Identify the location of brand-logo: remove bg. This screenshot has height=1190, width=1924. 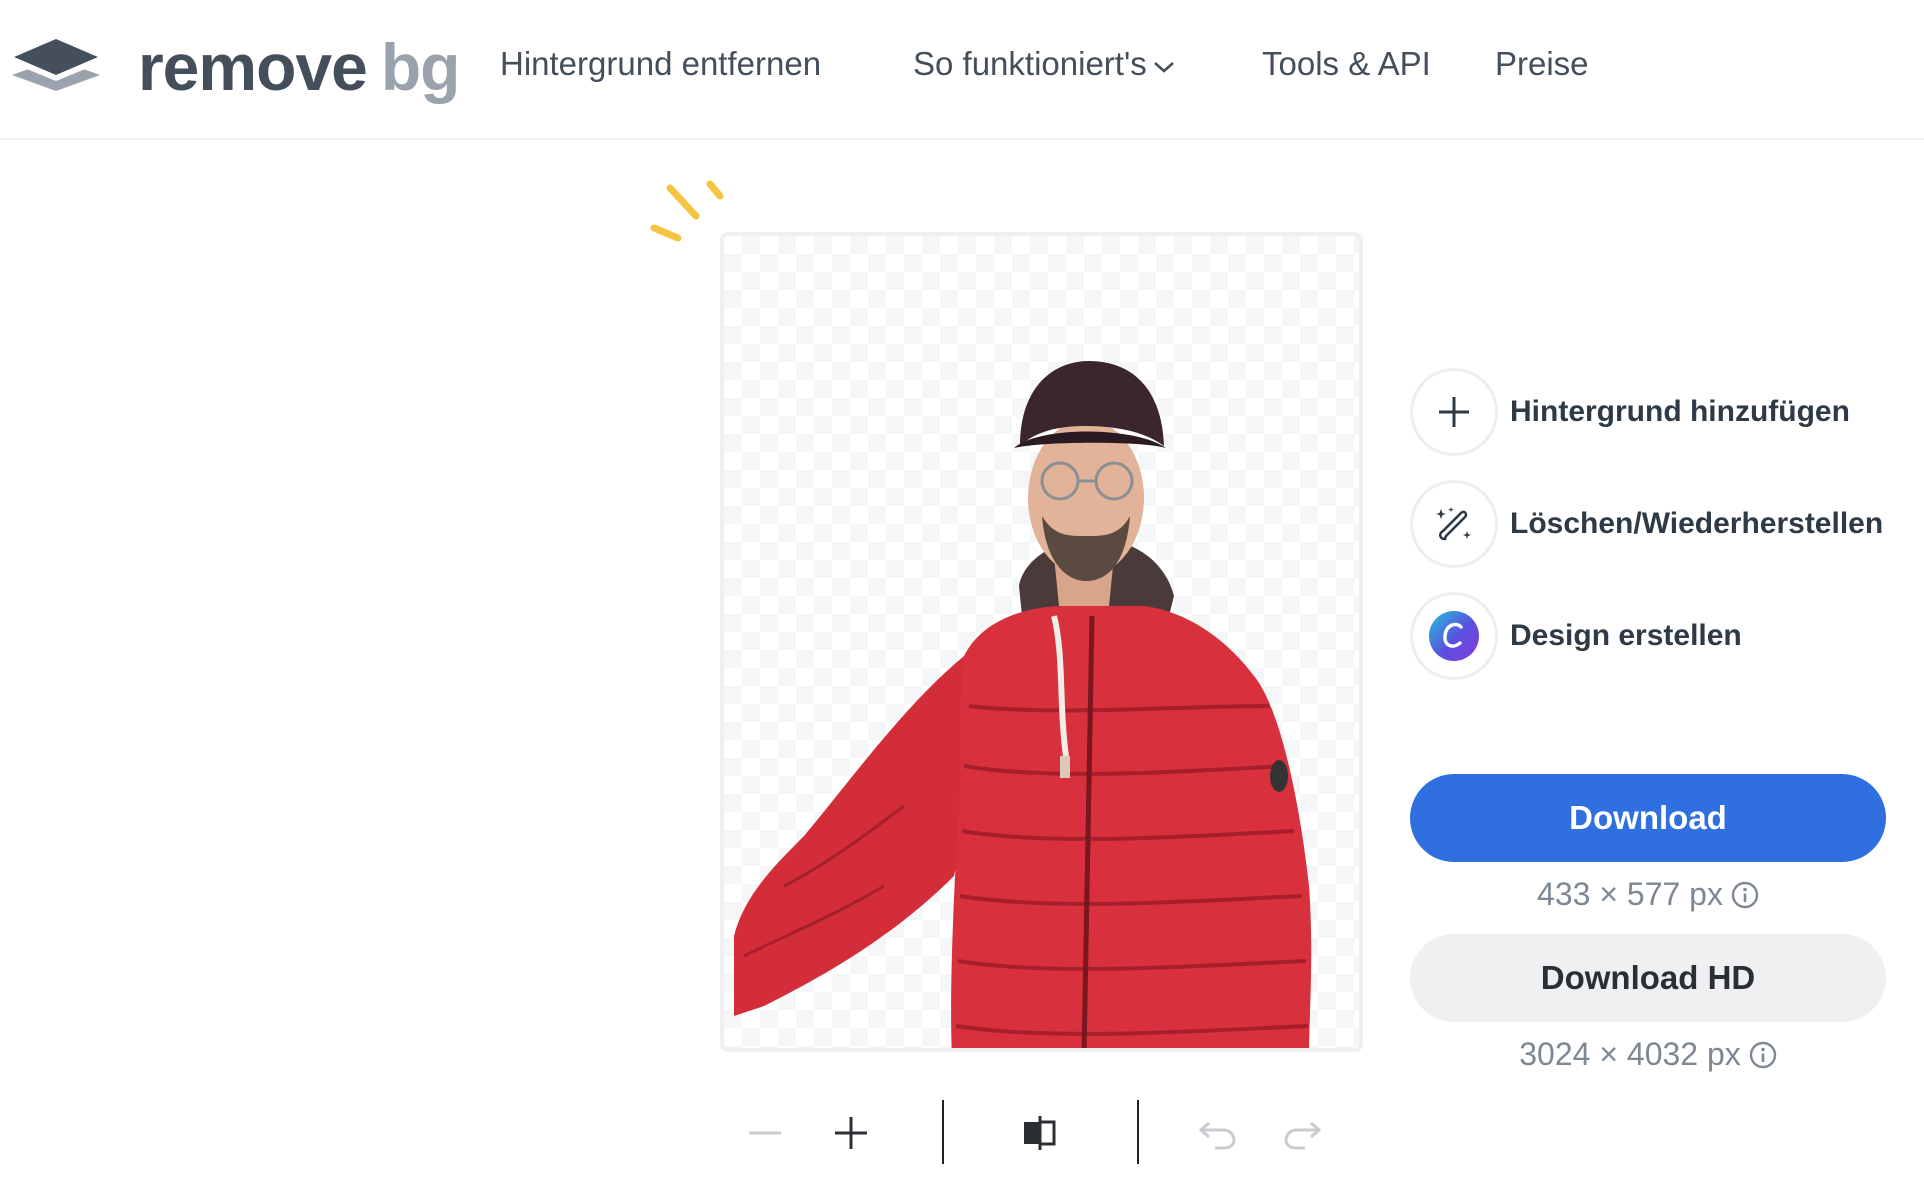
(236, 67).